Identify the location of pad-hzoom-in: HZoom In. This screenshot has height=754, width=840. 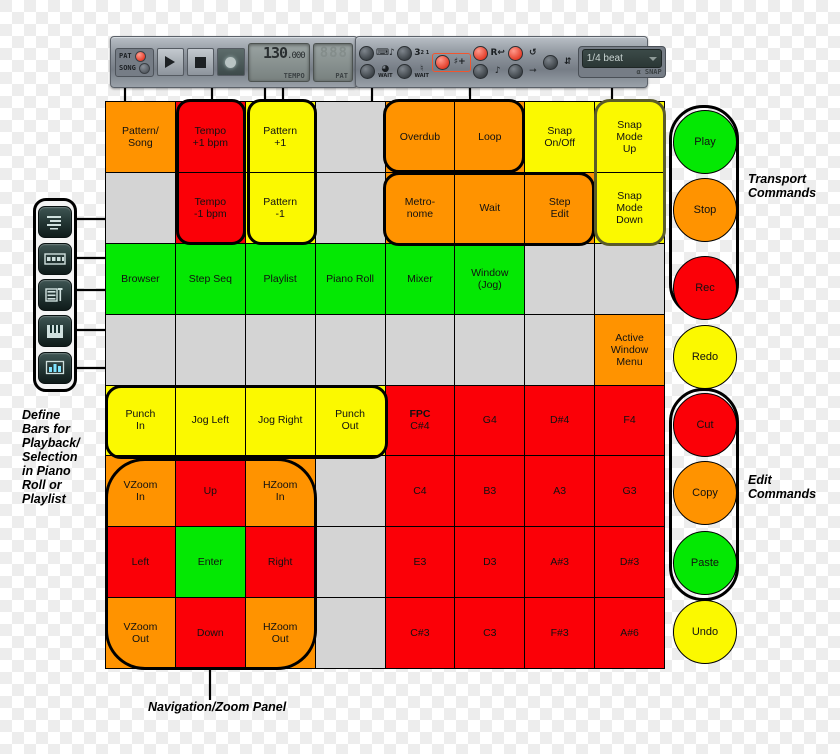
(280, 491).